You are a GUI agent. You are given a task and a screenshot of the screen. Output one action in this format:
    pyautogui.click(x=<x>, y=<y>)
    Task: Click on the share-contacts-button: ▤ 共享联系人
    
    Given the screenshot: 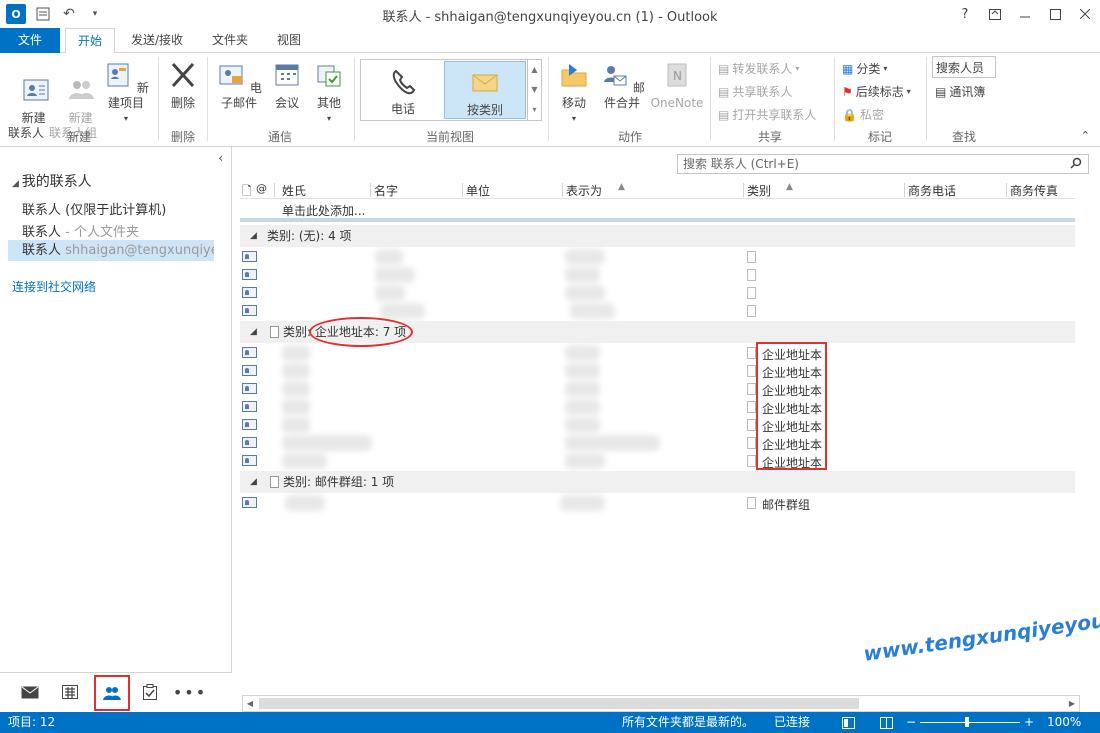 What is the action you would take?
    pyautogui.click(x=755, y=91)
    